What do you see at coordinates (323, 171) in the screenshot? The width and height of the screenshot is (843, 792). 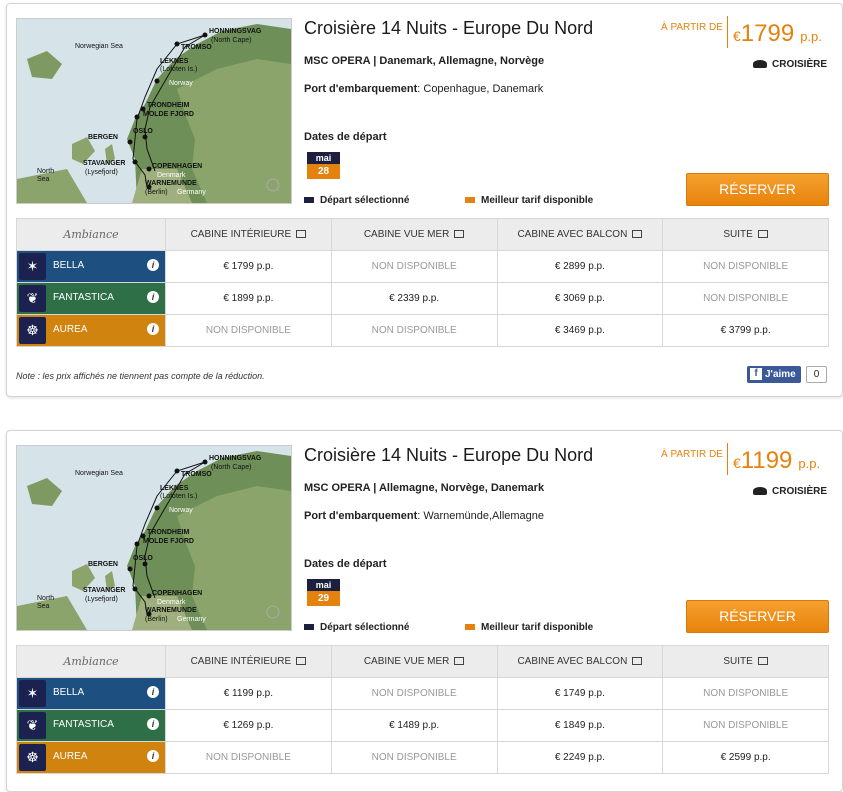 I see `date-day: 28` at bounding box center [323, 171].